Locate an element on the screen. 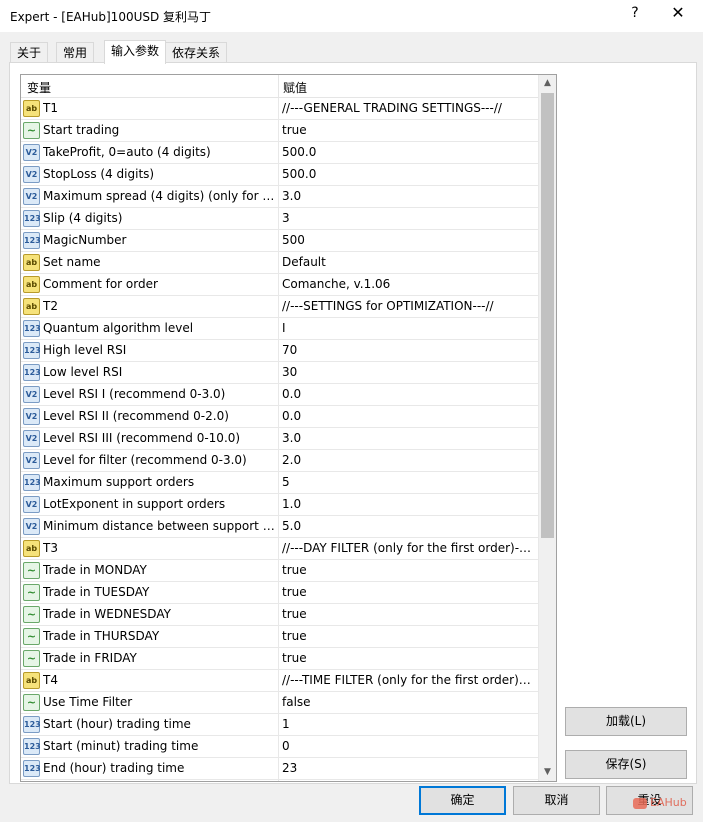  tab-dependencies: 依存关系 is located at coordinates (196, 52).